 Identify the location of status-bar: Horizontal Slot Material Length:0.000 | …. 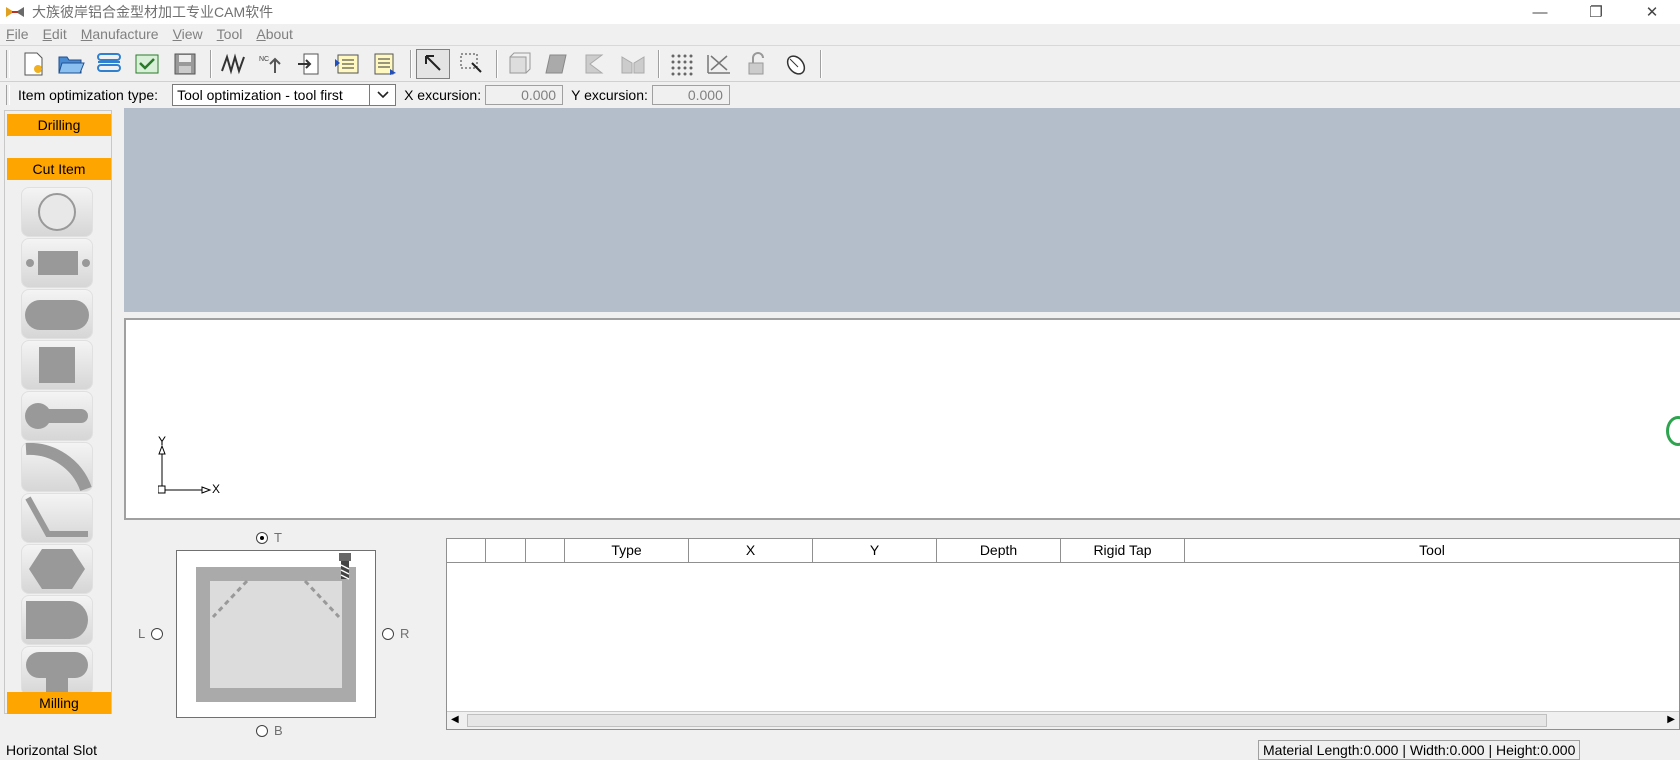
(840, 750).